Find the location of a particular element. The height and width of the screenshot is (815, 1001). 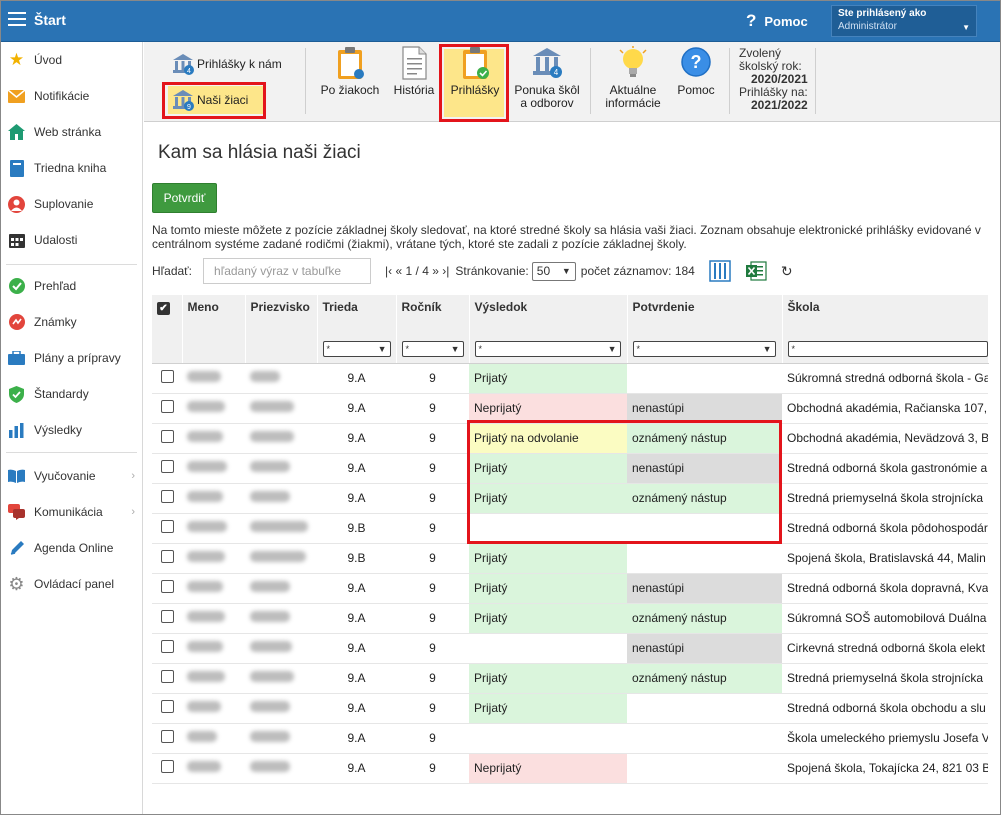

column-header-priezvisko: Priezvisko is located at coordinates (281, 329).